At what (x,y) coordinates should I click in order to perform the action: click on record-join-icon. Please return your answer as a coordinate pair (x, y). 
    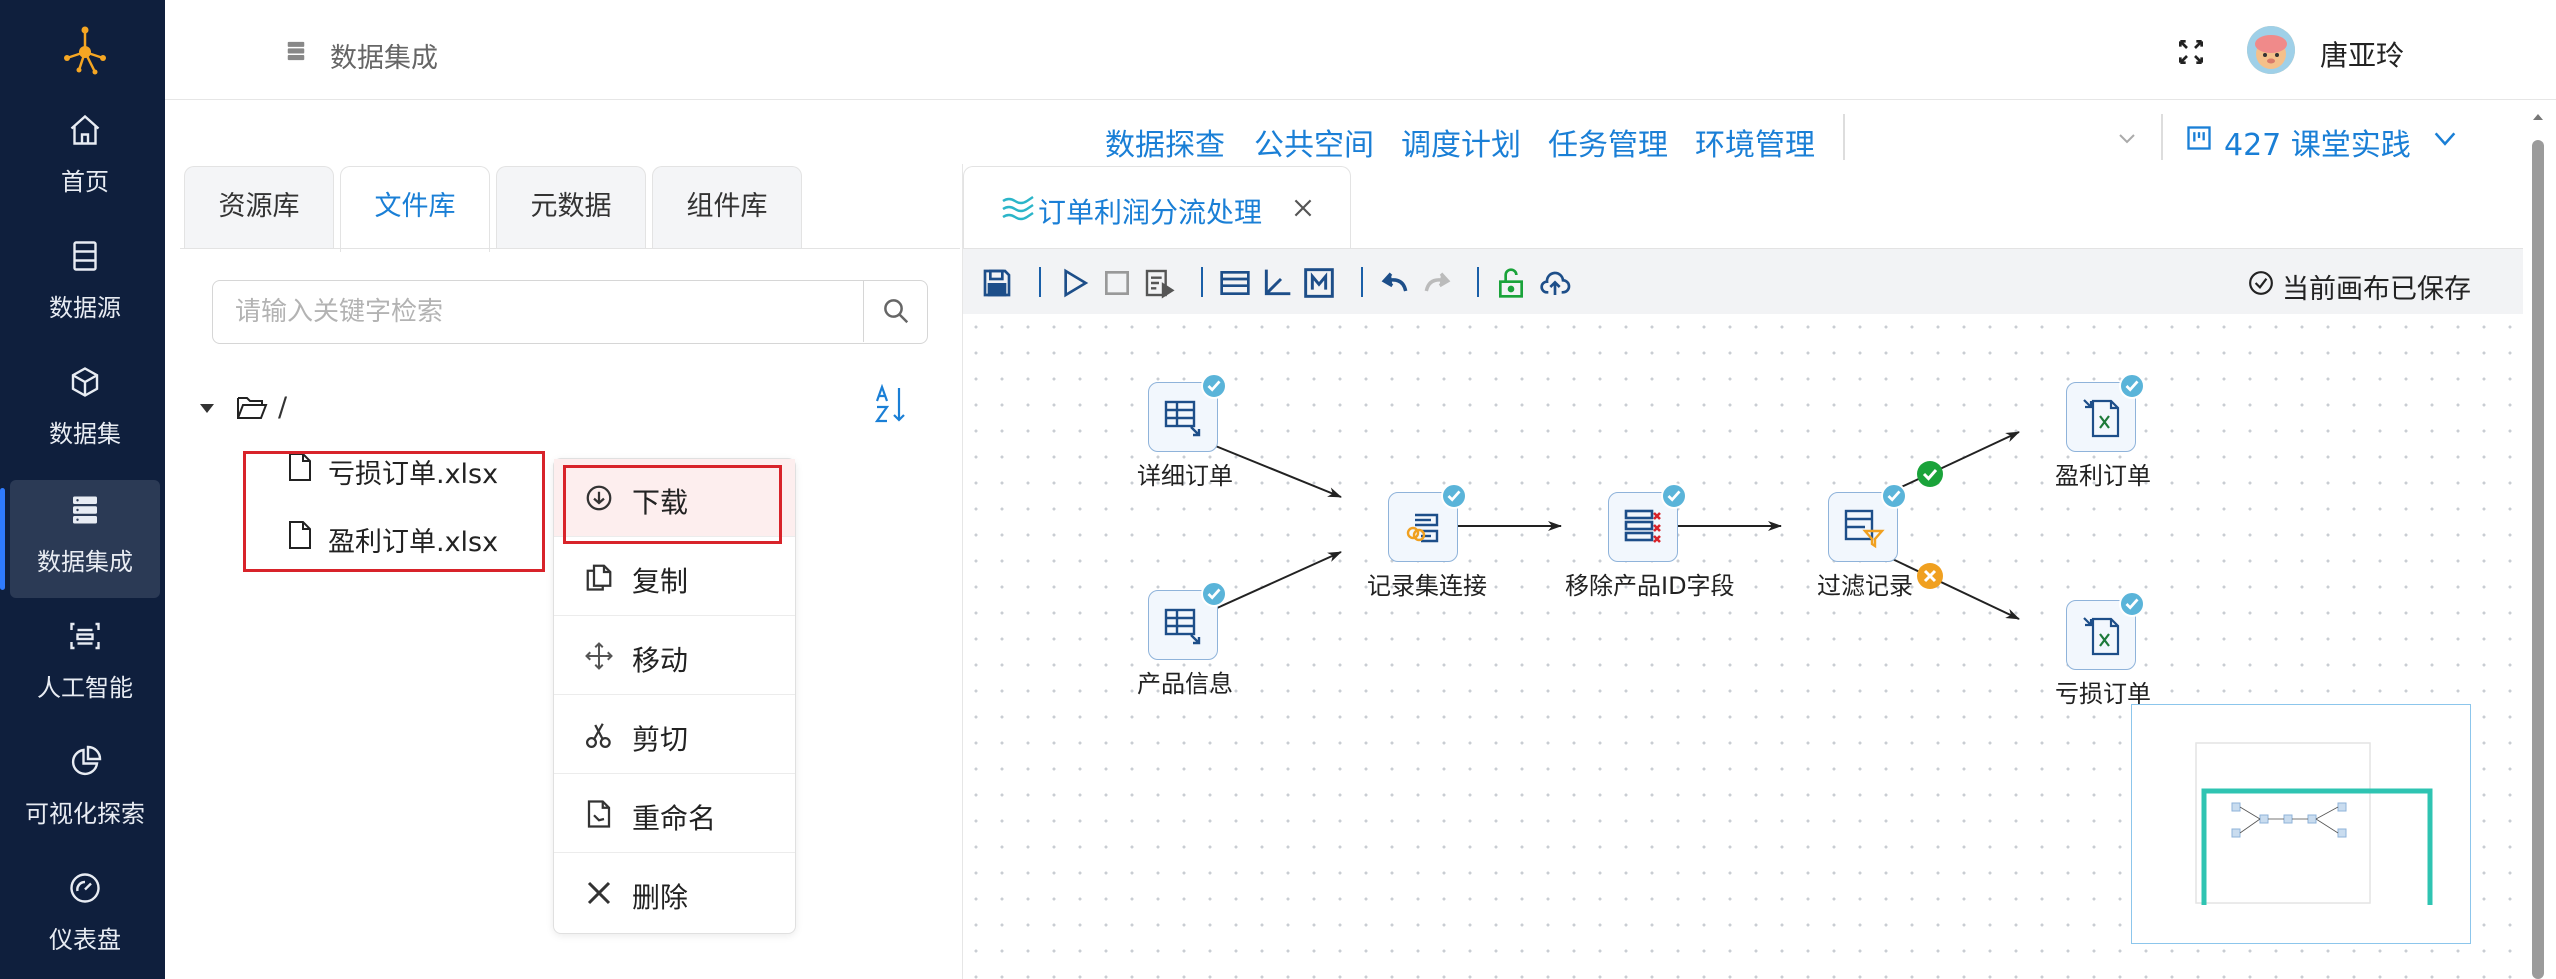
    Looking at the image, I should click on (1422, 528).